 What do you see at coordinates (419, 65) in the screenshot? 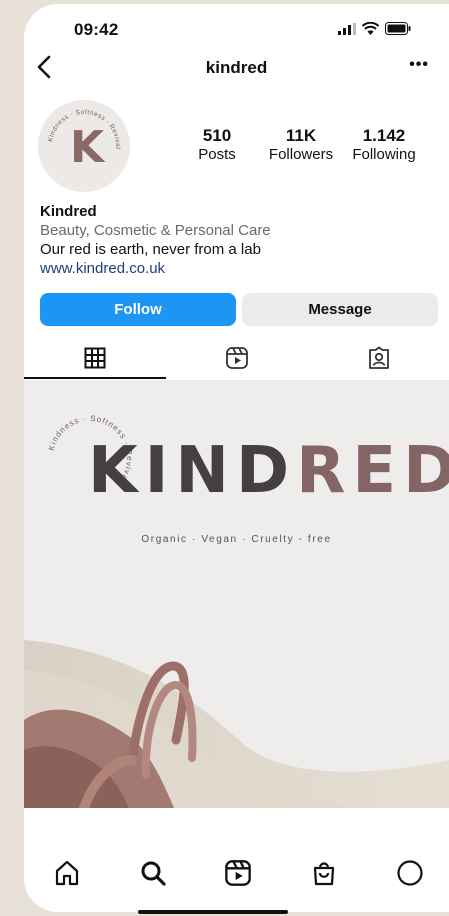
I see `more-options-icon: •••` at bounding box center [419, 65].